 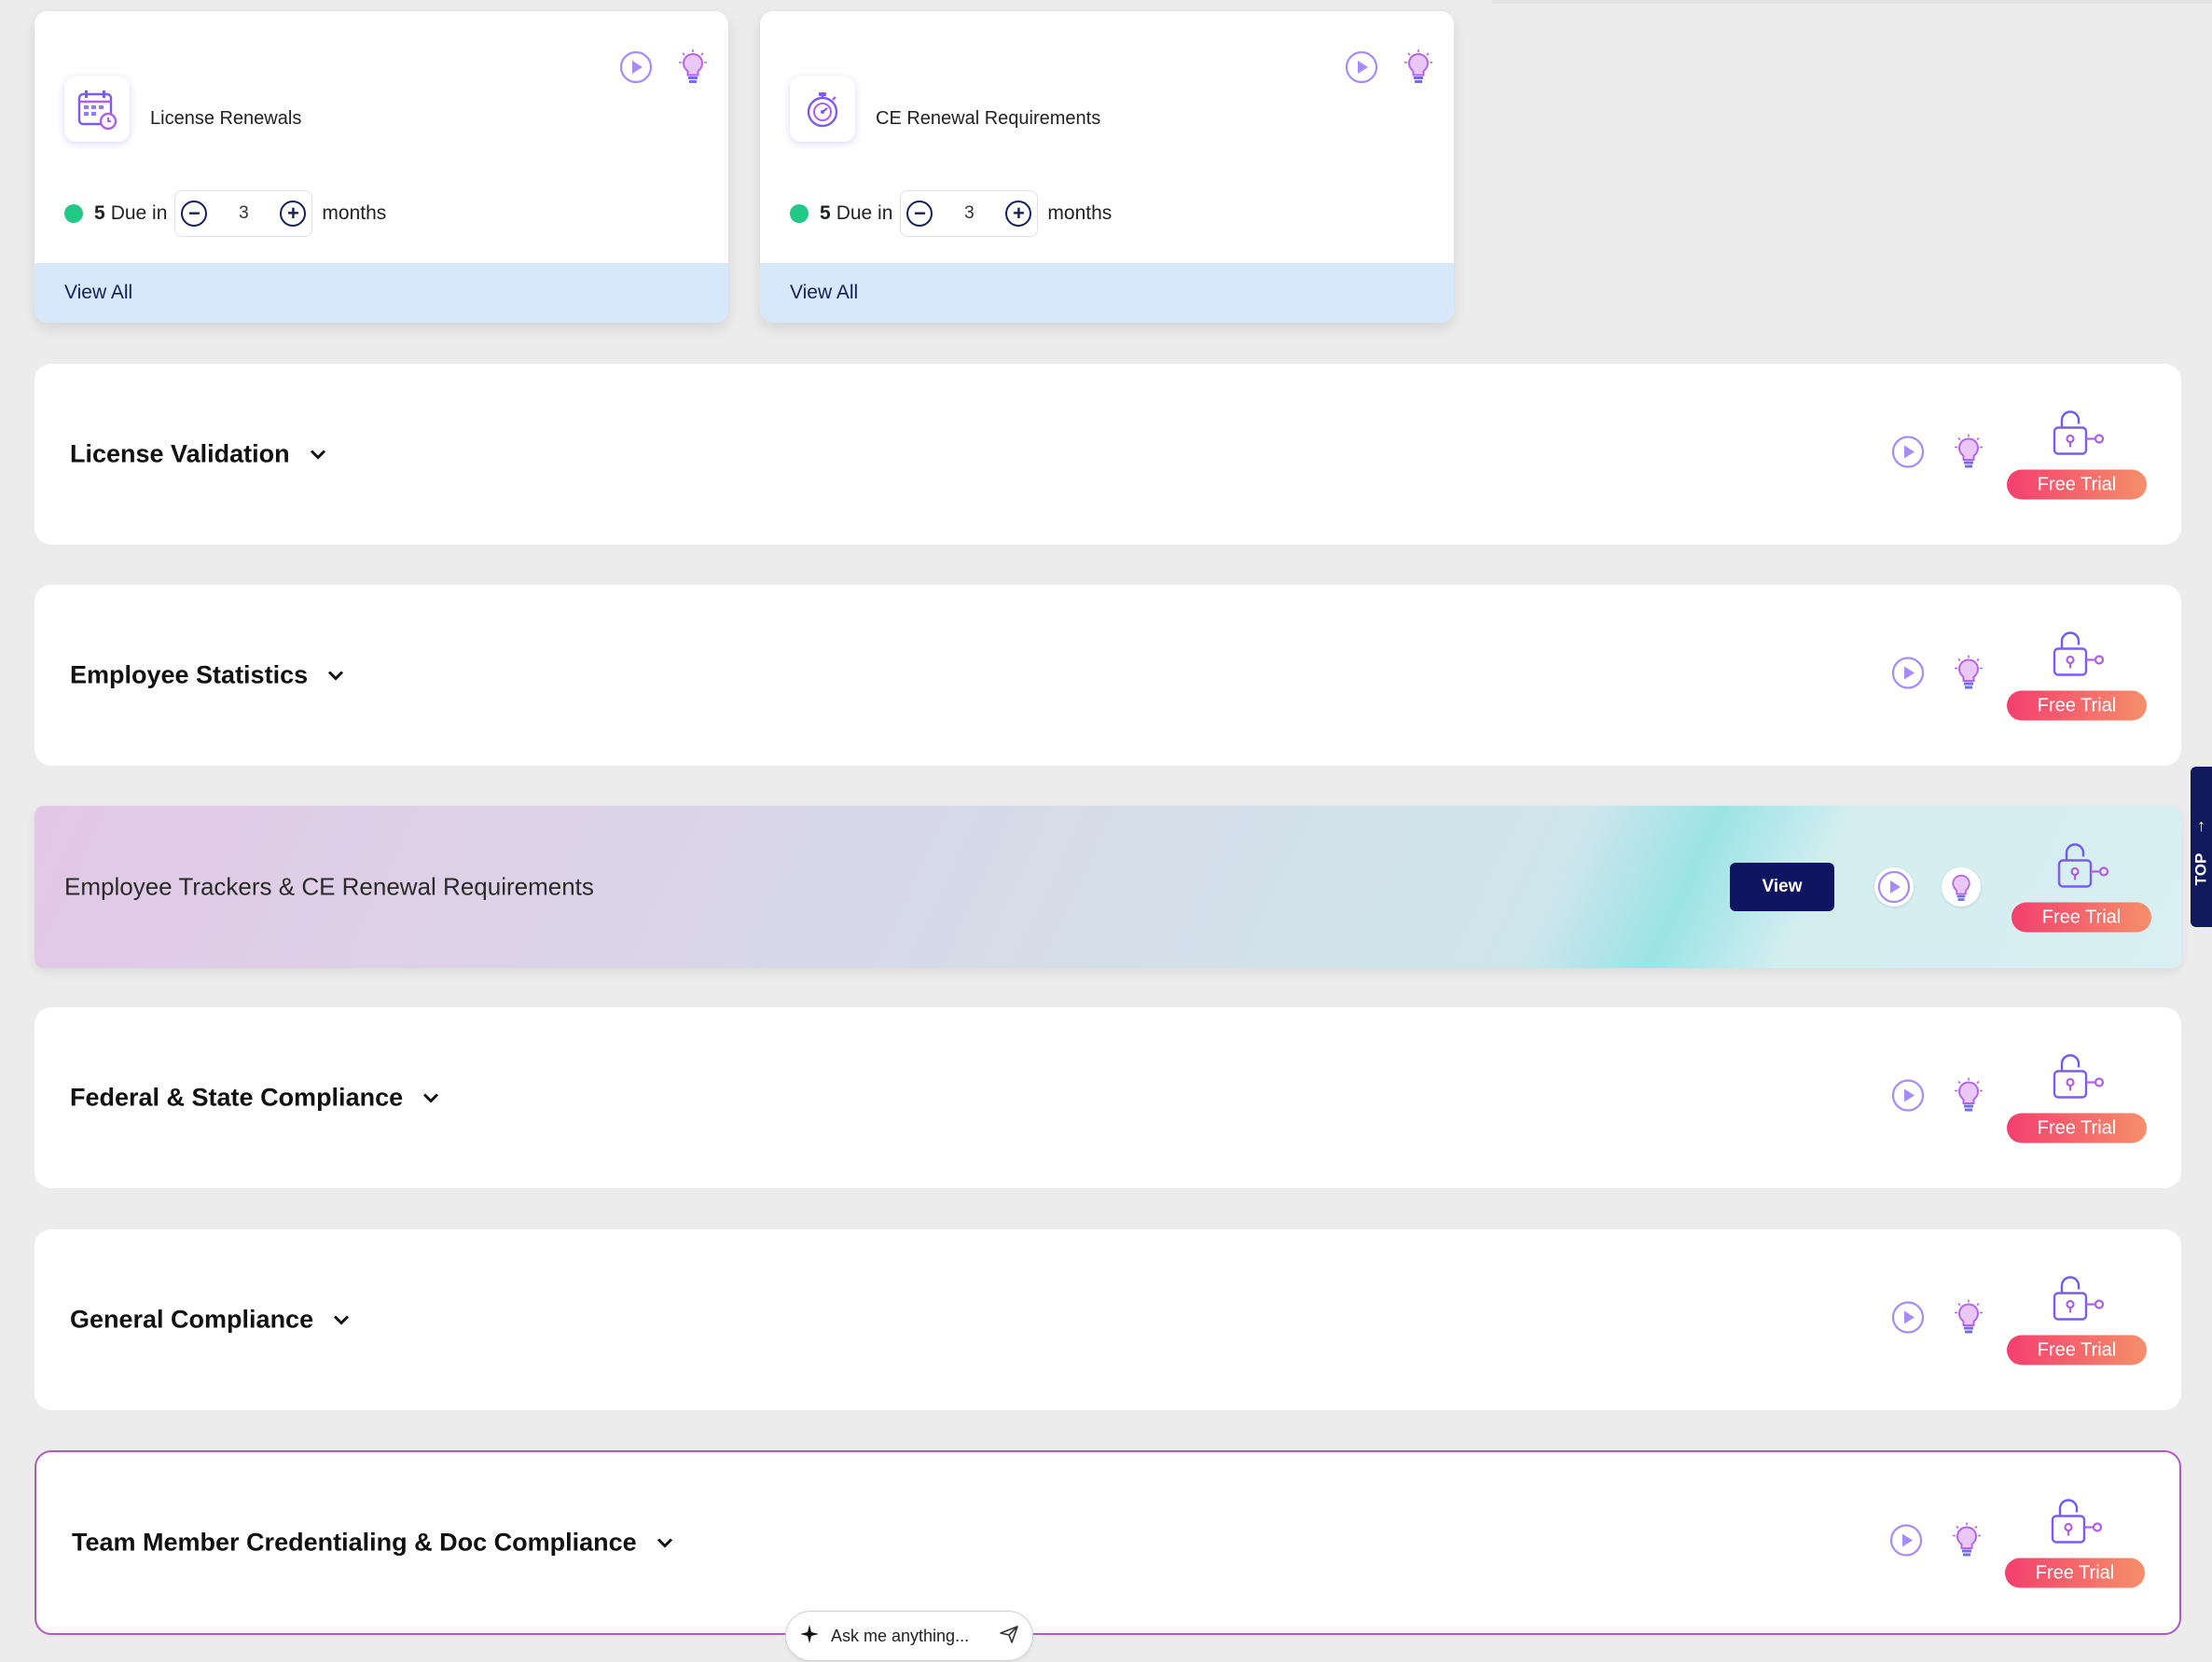 I want to click on section-title-text: General Compliance, so click(x=192, y=1319).